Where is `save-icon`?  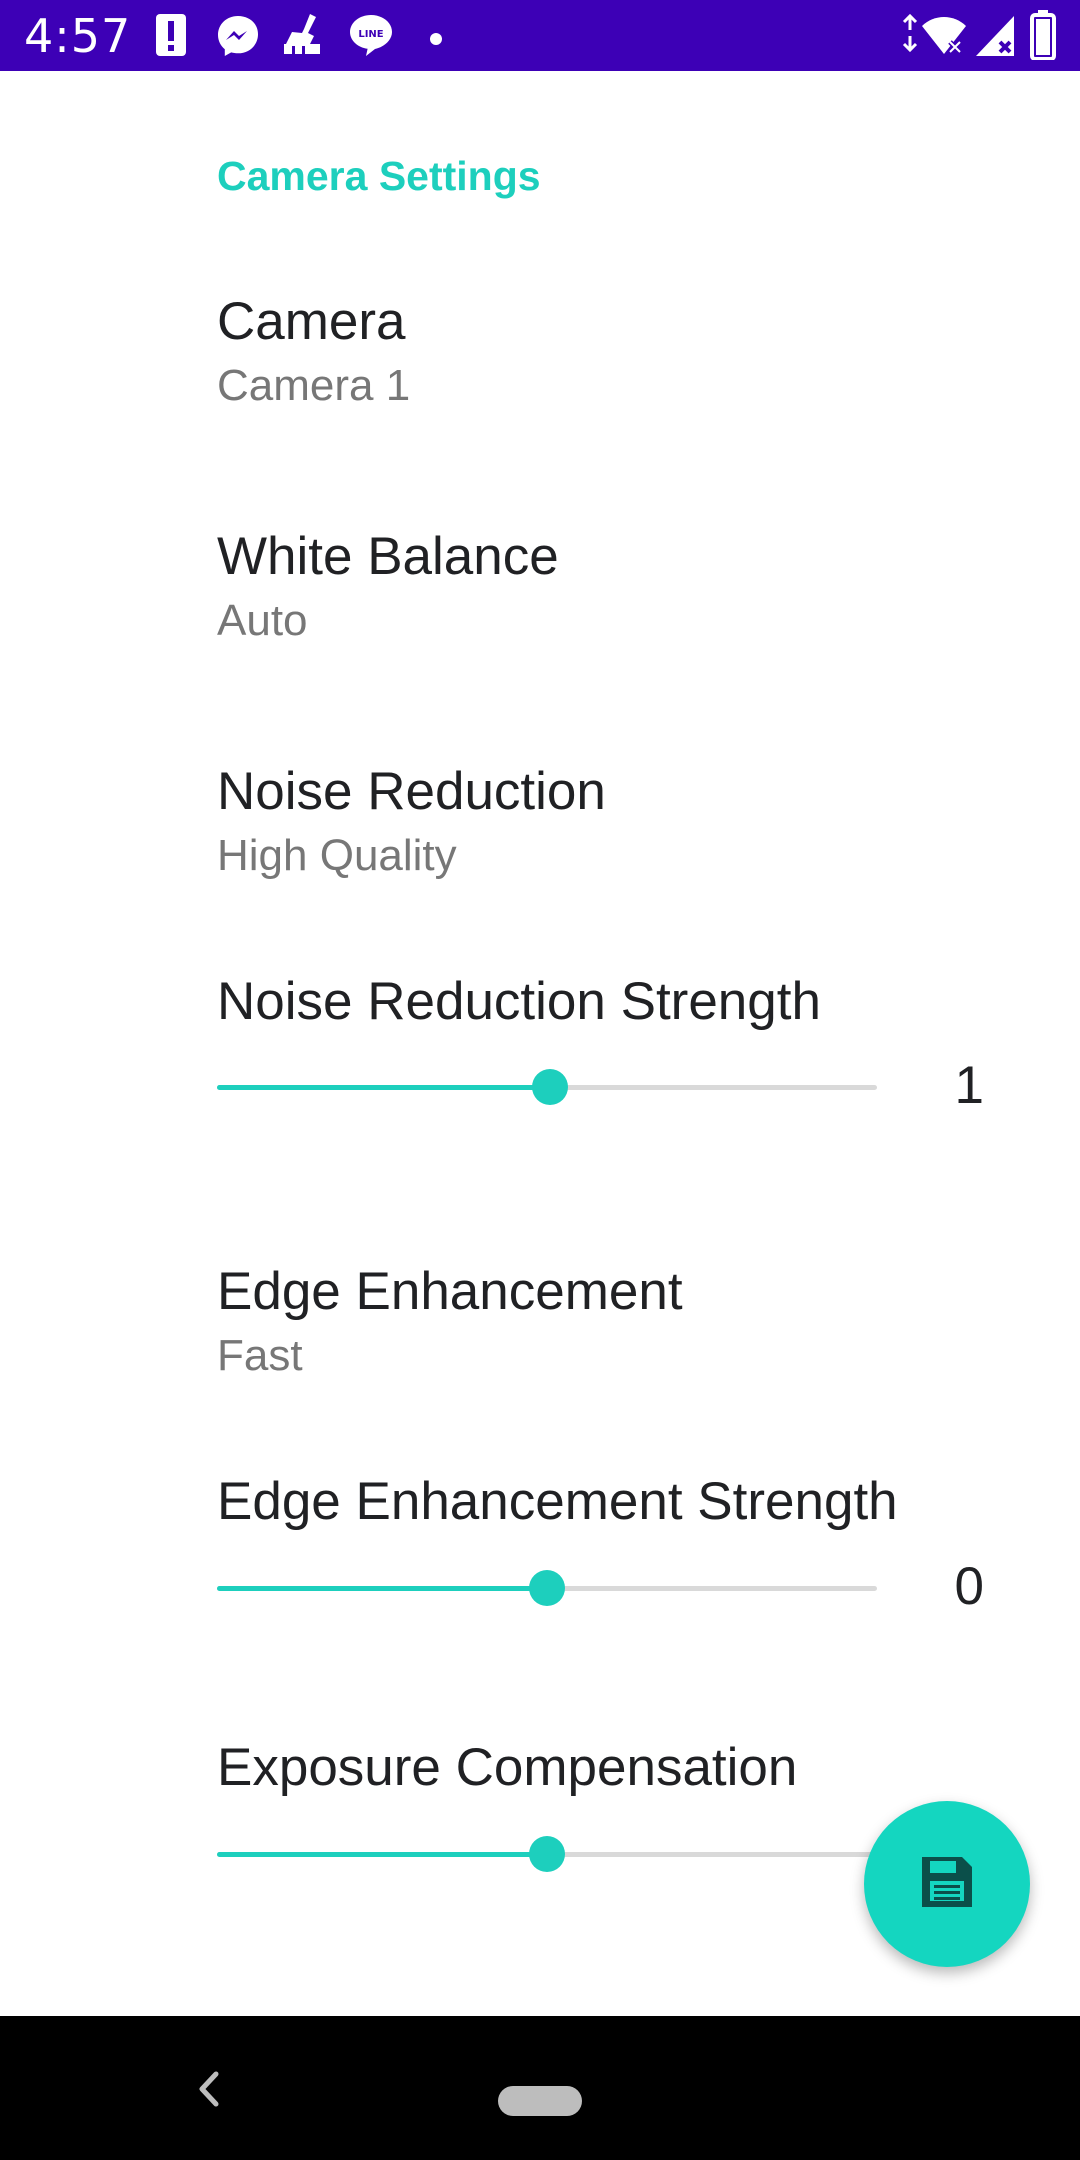 save-icon is located at coordinates (947, 1884).